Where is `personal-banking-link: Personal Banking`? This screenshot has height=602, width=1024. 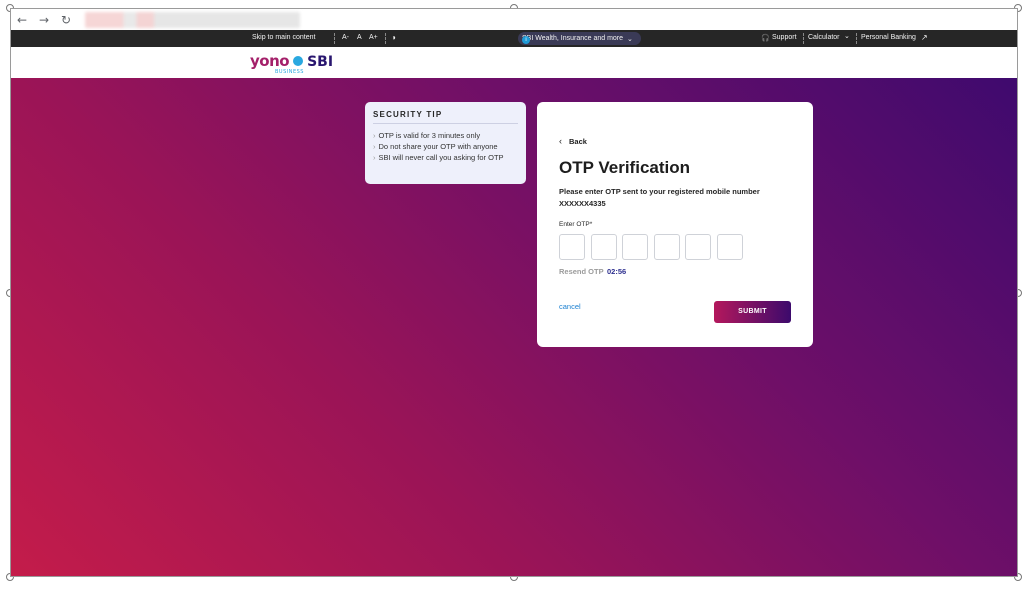
personal-banking-link: Personal Banking is located at coordinates (888, 37).